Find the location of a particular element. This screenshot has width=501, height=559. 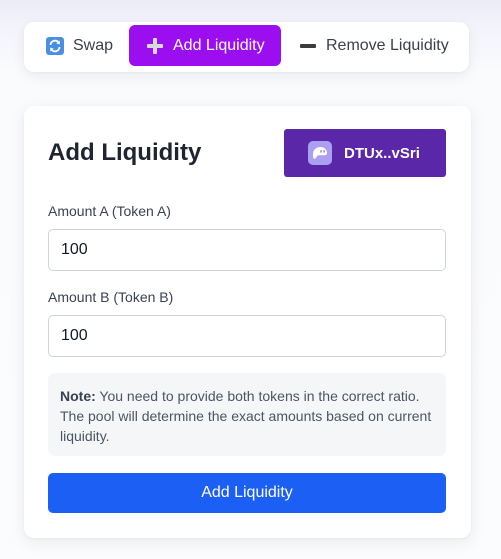

add-liquidity-button: Add Liquidity is located at coordinates (247, 493).